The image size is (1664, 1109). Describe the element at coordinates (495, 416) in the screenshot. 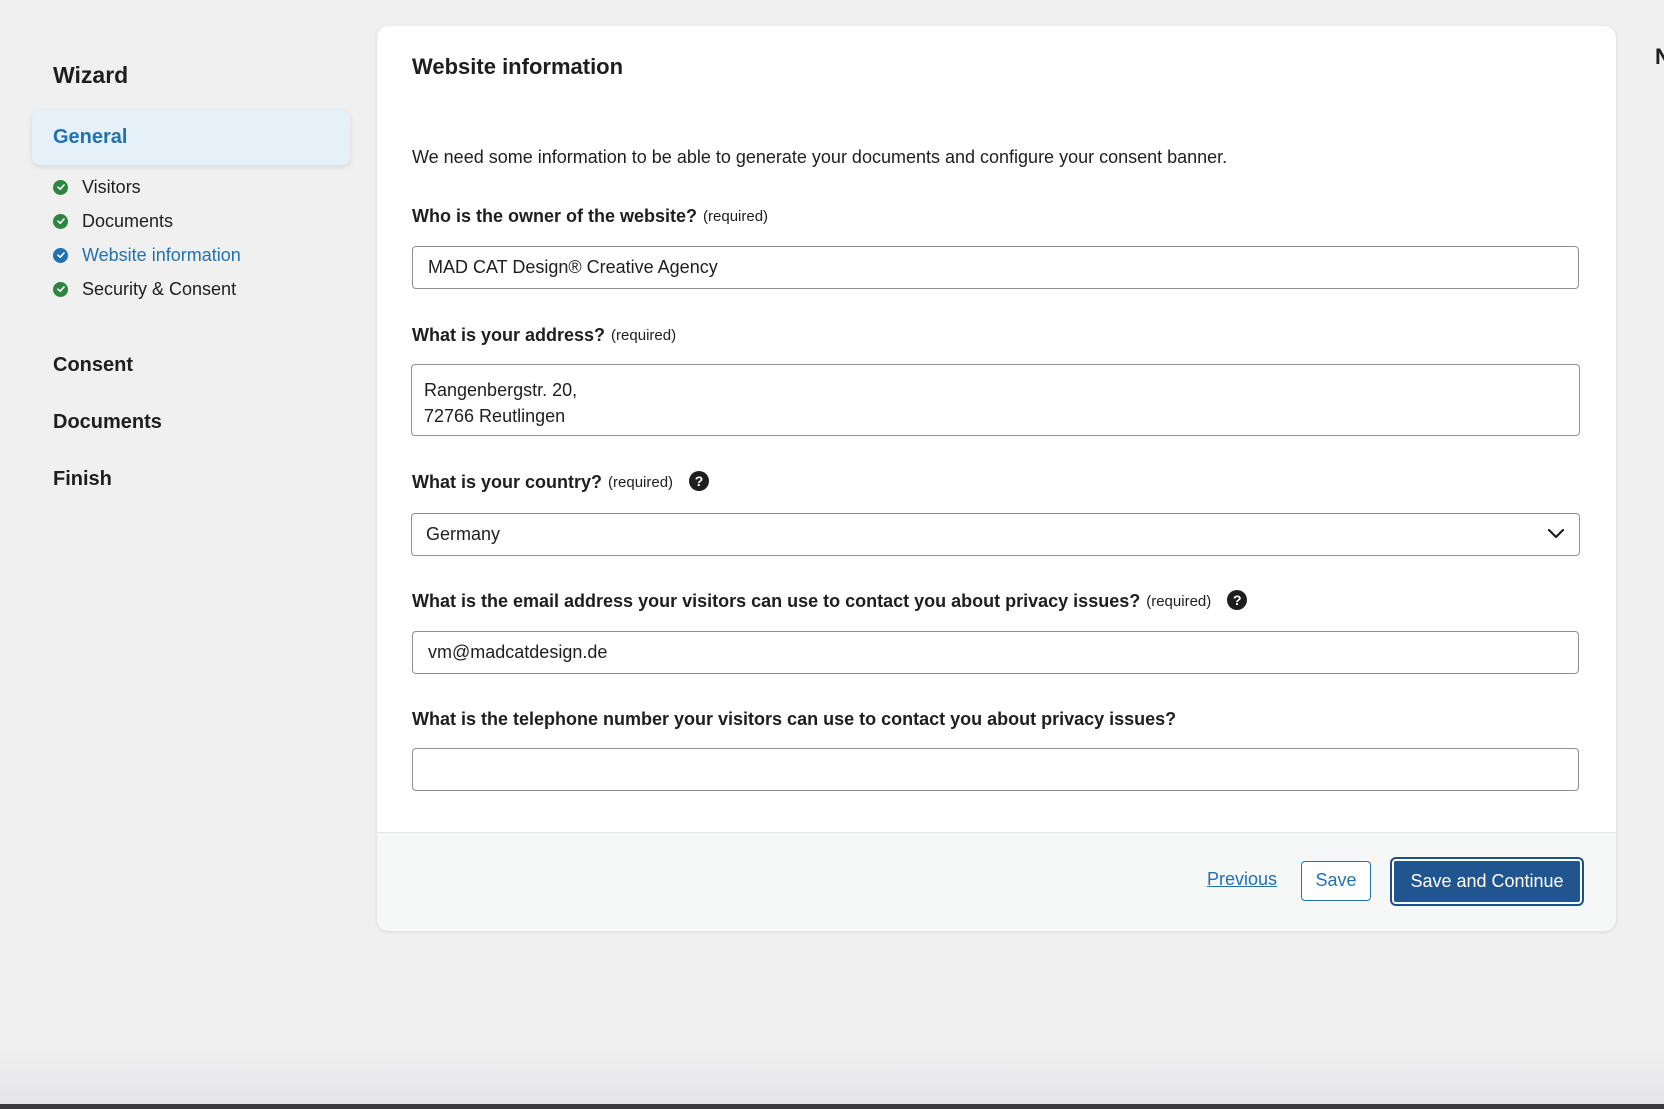

I see `address-line-2: 72766 Reutlingen` at that location.